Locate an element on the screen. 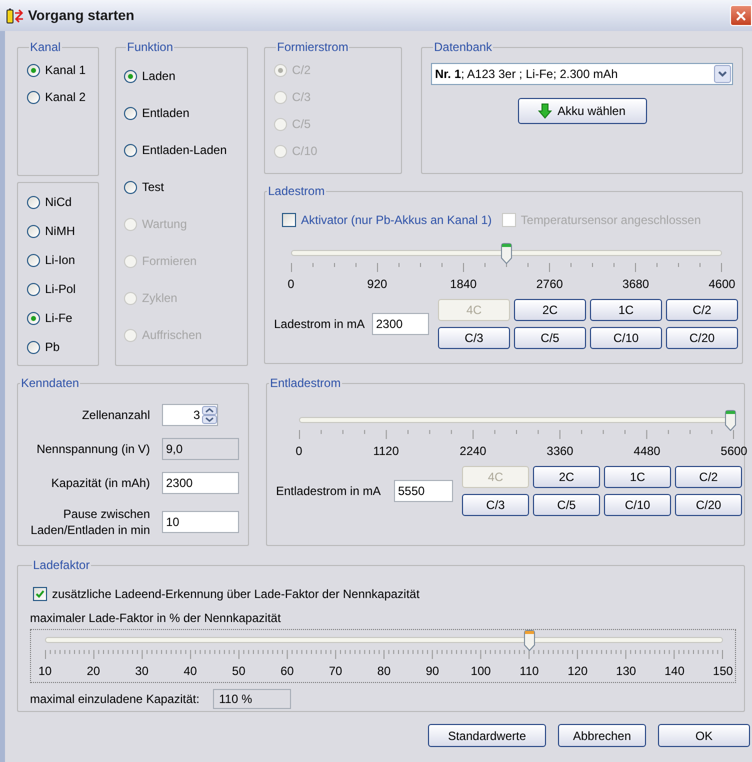 The width and height of the screenshot is (752, 762). tick-label: 3680 is located at coordinates (636, 284).